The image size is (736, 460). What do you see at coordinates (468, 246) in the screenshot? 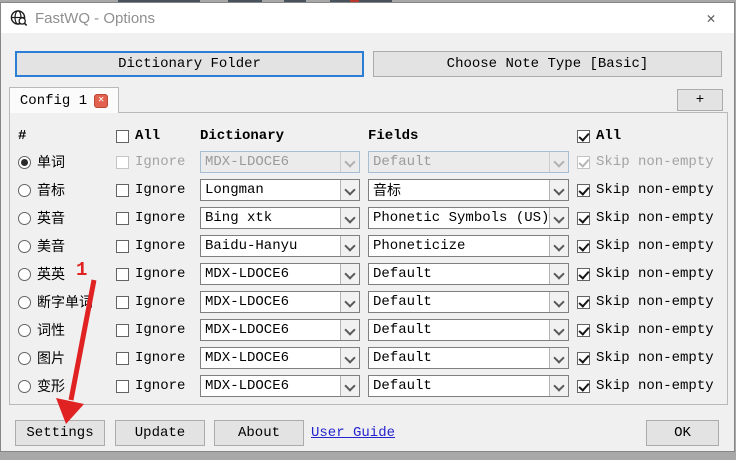
I see `field-select: Phoneticize` at bounding box center [468, 246].